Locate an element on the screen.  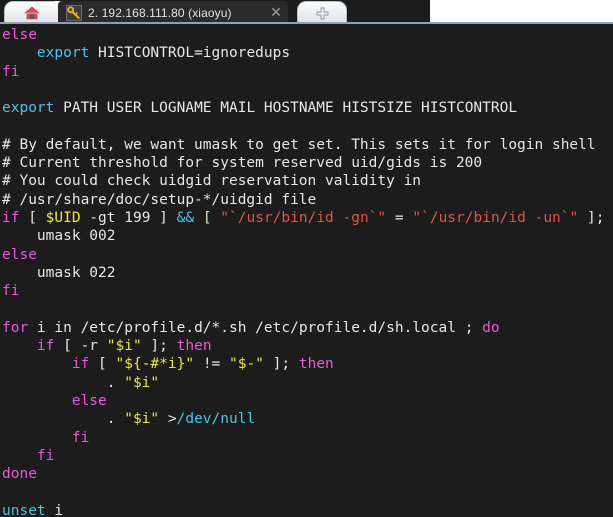
terminal-line: export HISTCONTROL=ignoredups is located at coordinates (307, 53).